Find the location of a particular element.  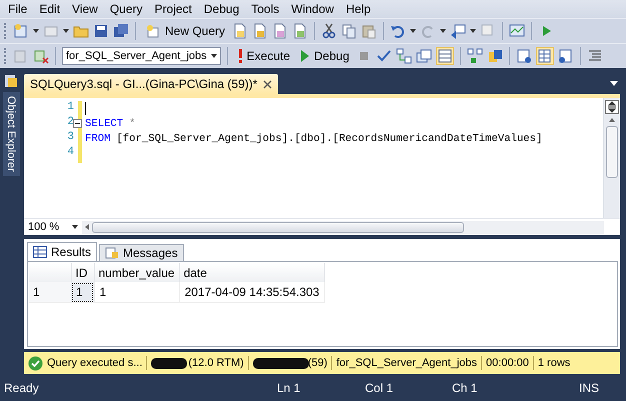

column-indicator: Col 1 is located at coordinates (379, 388).